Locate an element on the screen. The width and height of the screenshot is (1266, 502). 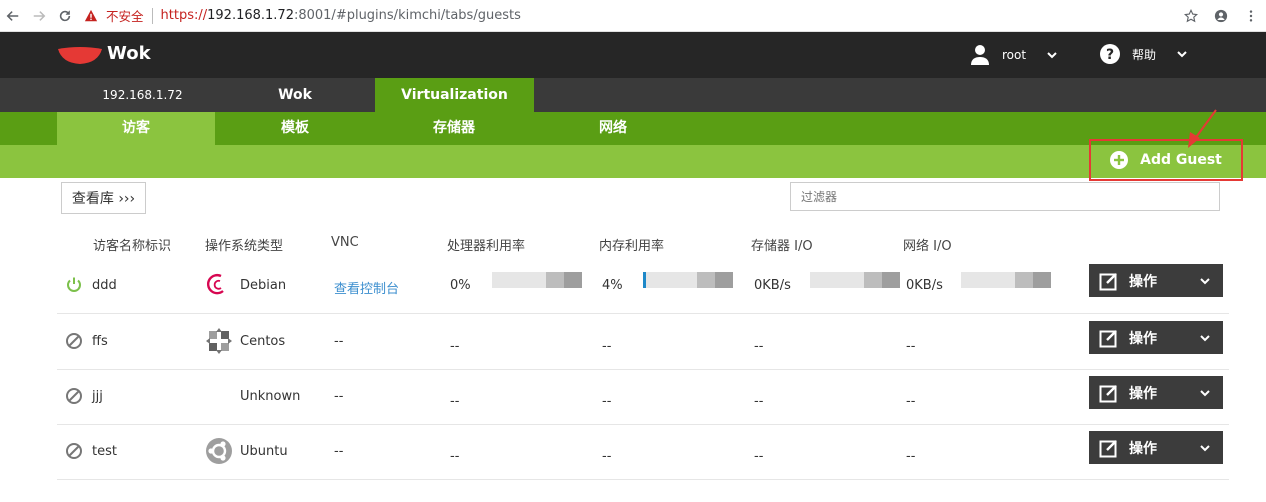
table-row: ddd Debian 查看控制台 0% 4% 0KB/s 0KB/s 操作 is located at coordinates (643, 286).